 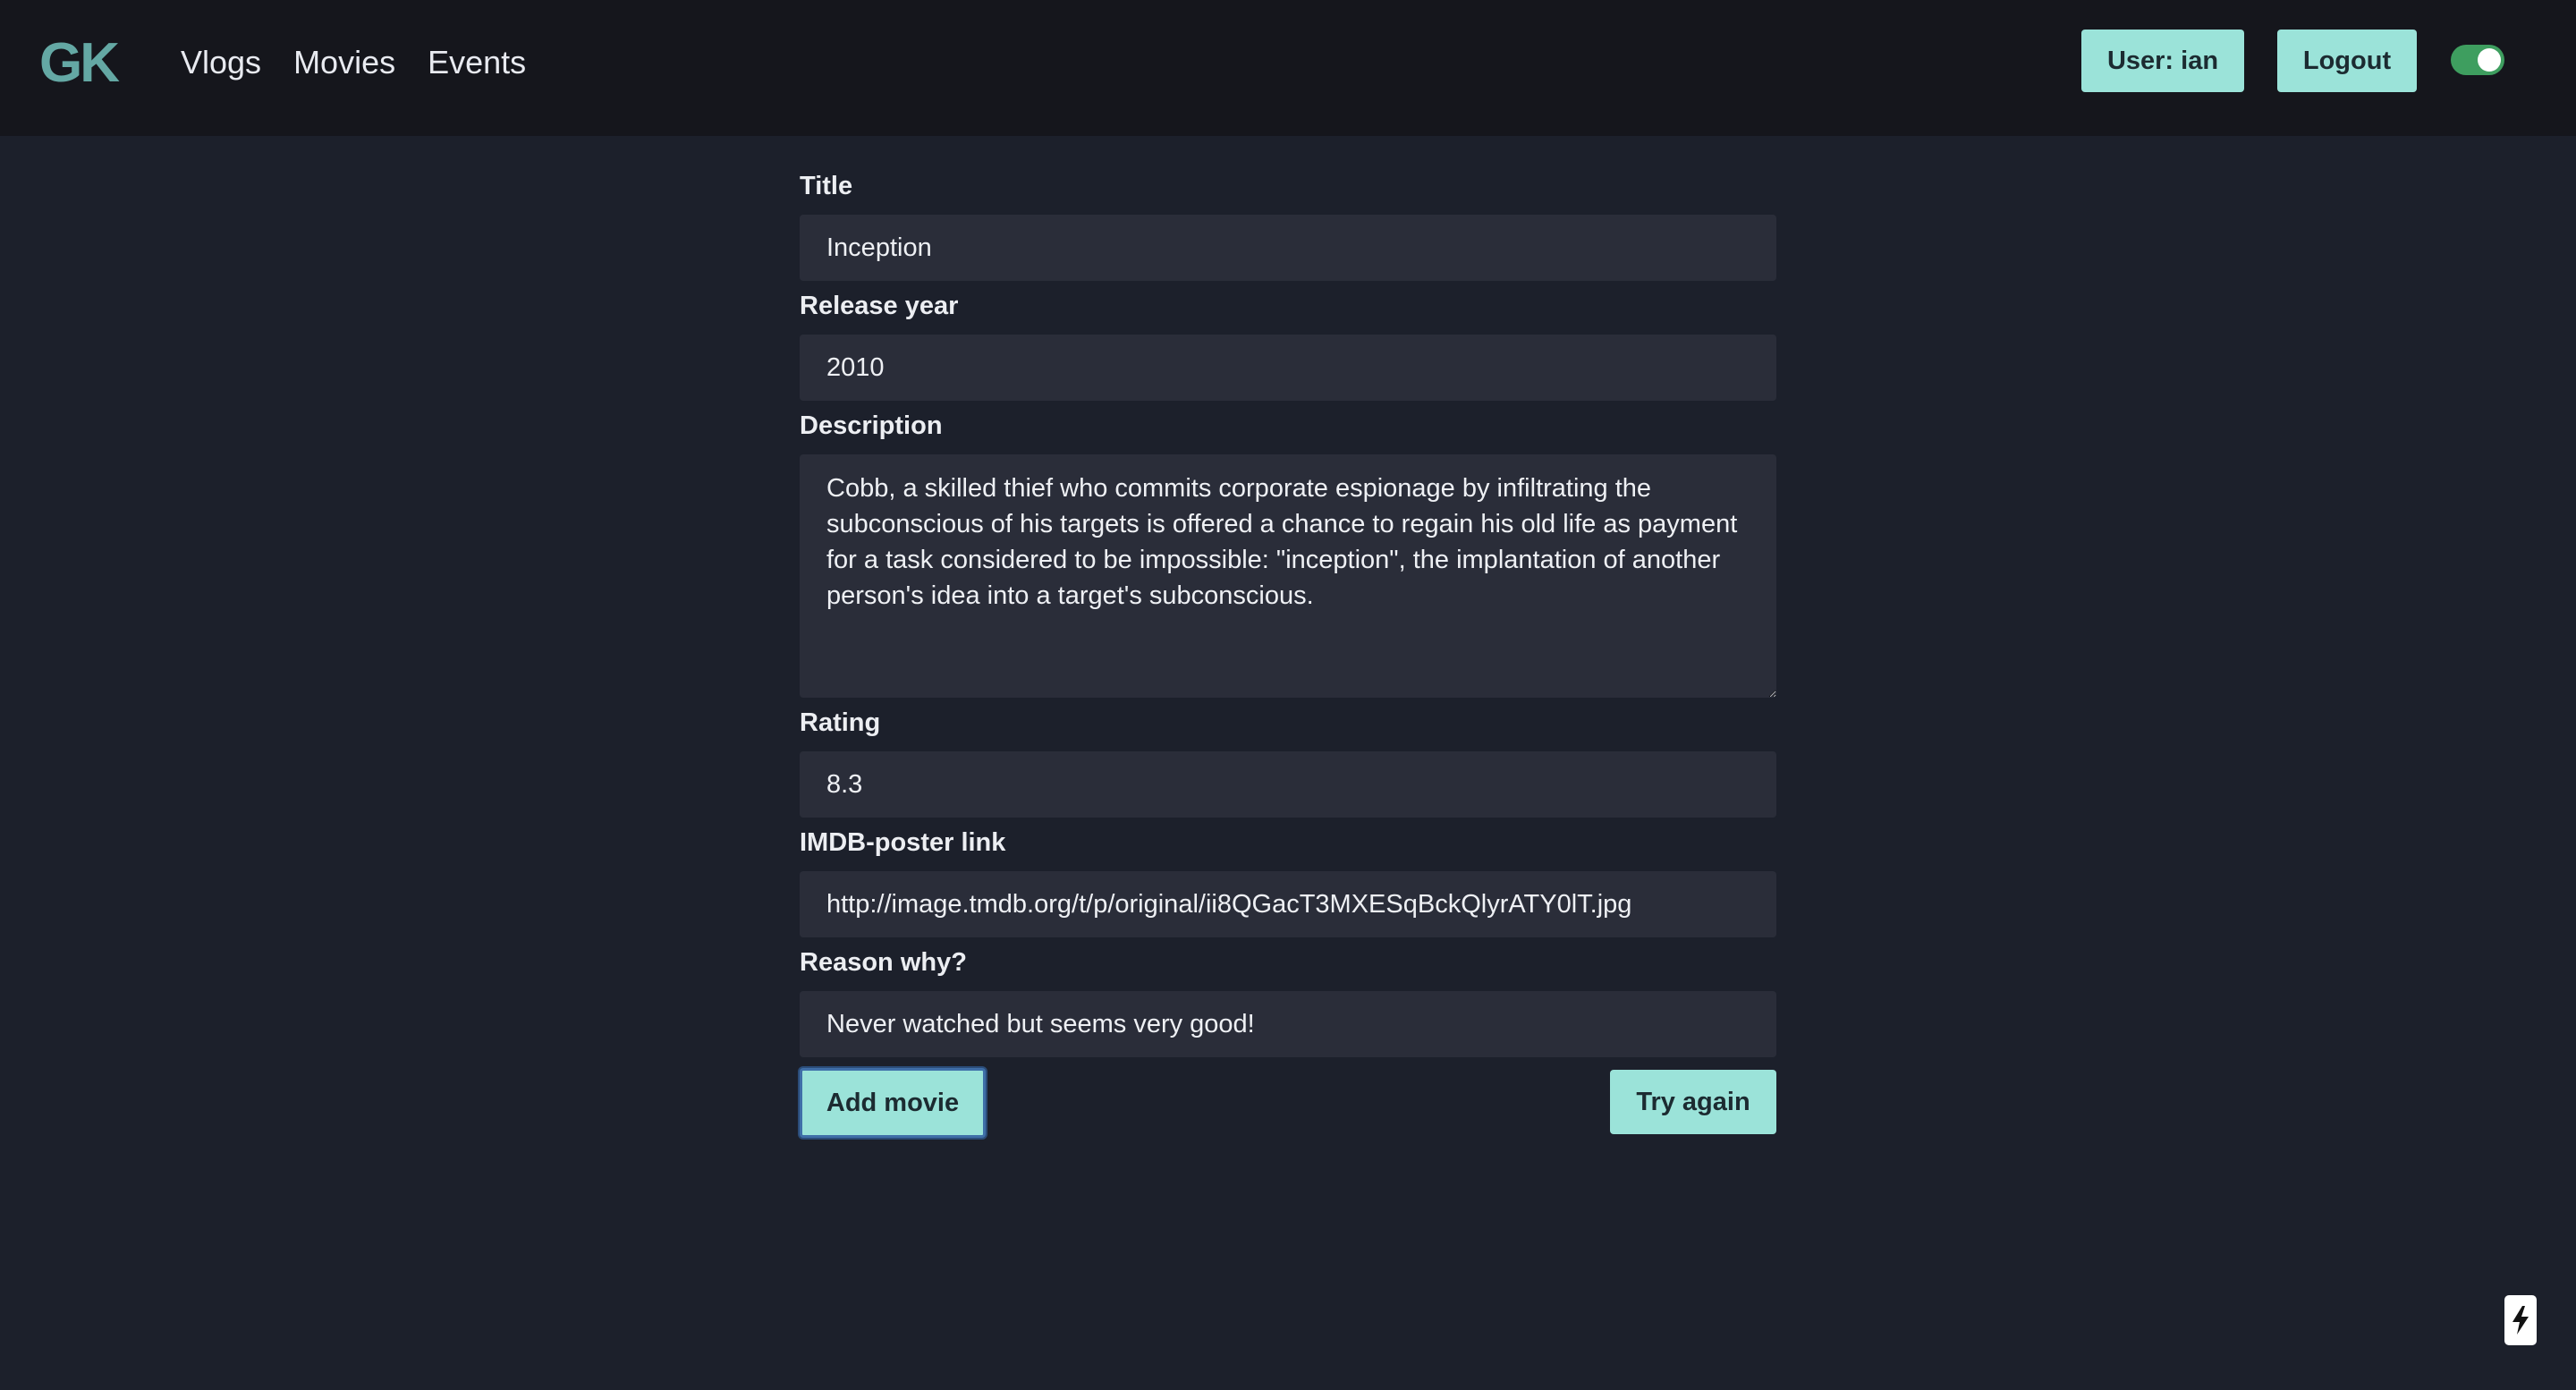 What do you see at coordinates (879, 306) in the screenshot?
I see `release-year-label: Release year` at bounding box center [879, 306].